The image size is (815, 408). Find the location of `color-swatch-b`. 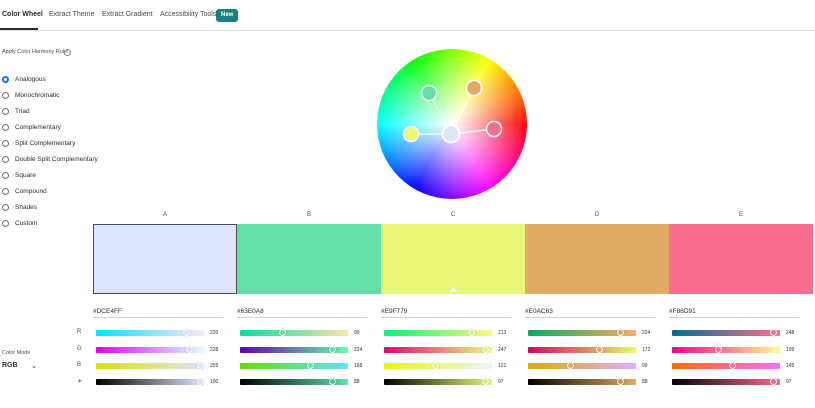

color-swatch-b is located at coordinates (309, 259).